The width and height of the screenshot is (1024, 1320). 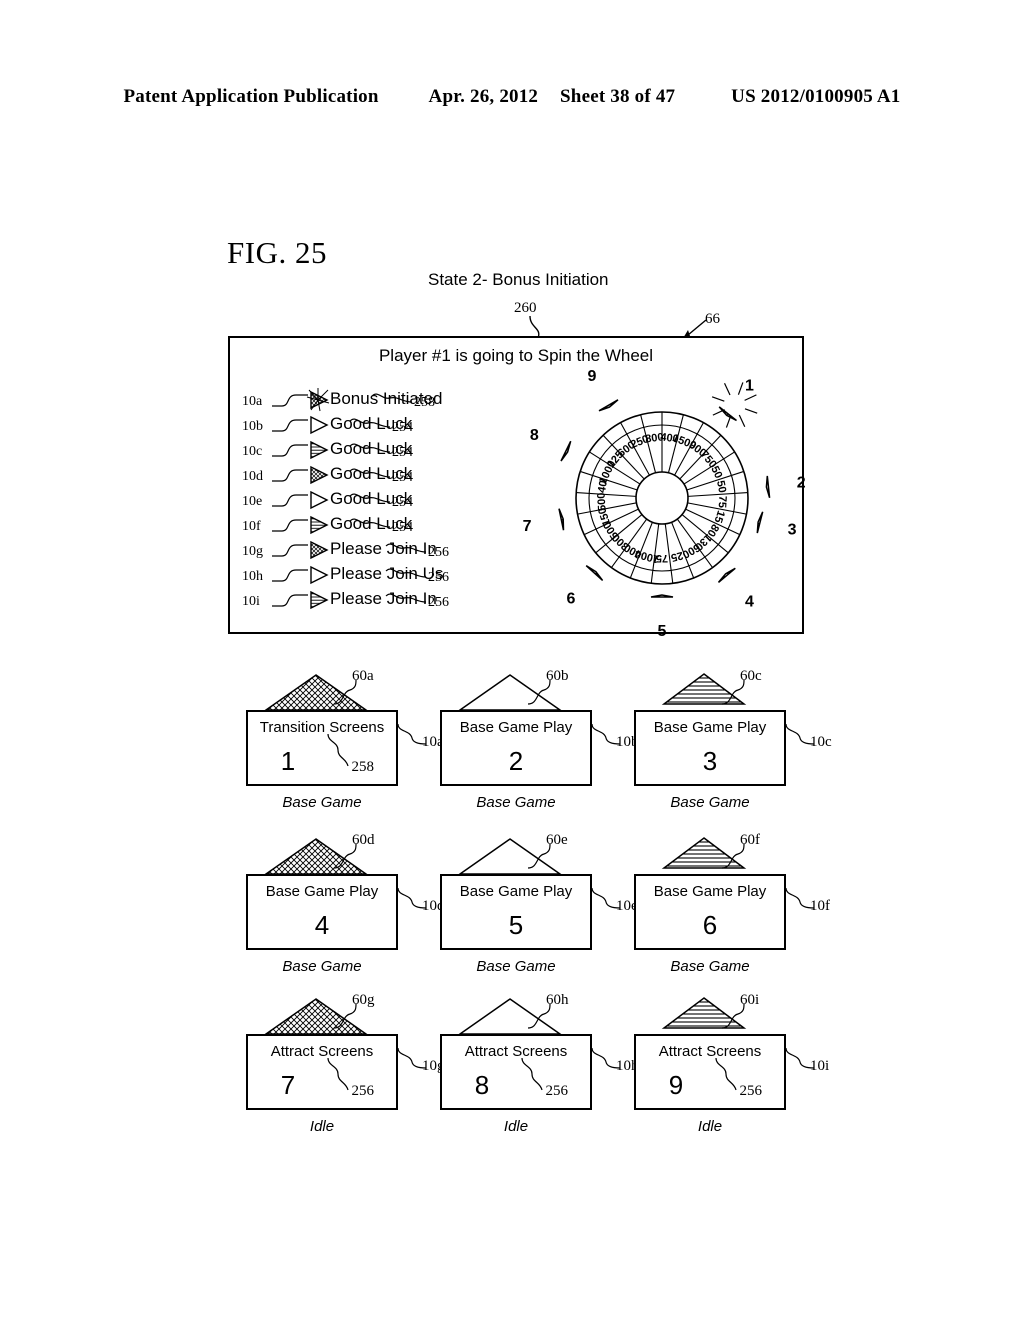 What do you see at coordinates (792, 530) in the screenshot?
I see `marker-label: 3` at bounding box center [792, 530].